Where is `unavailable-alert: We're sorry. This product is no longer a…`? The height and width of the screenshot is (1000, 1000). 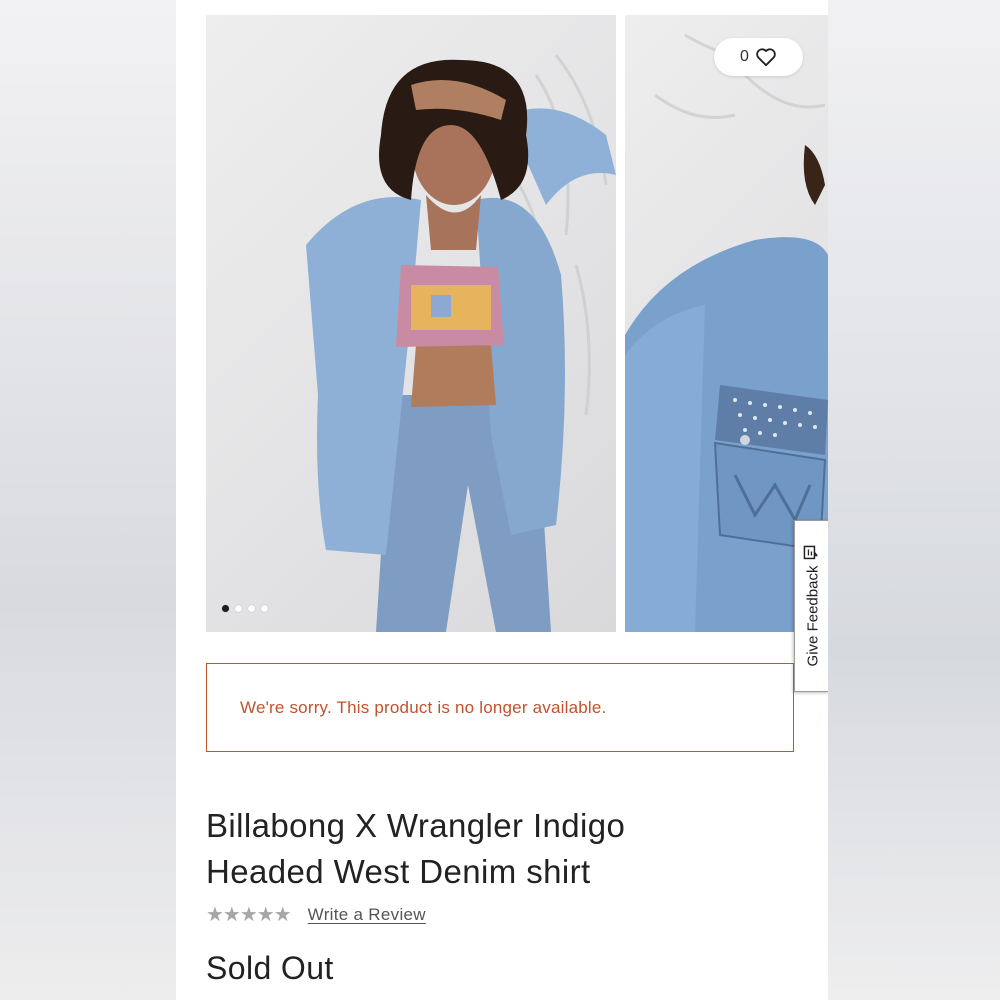
unavailable-alert: We're sorry. This product is no longer a… is located at coordinates (500, 707).